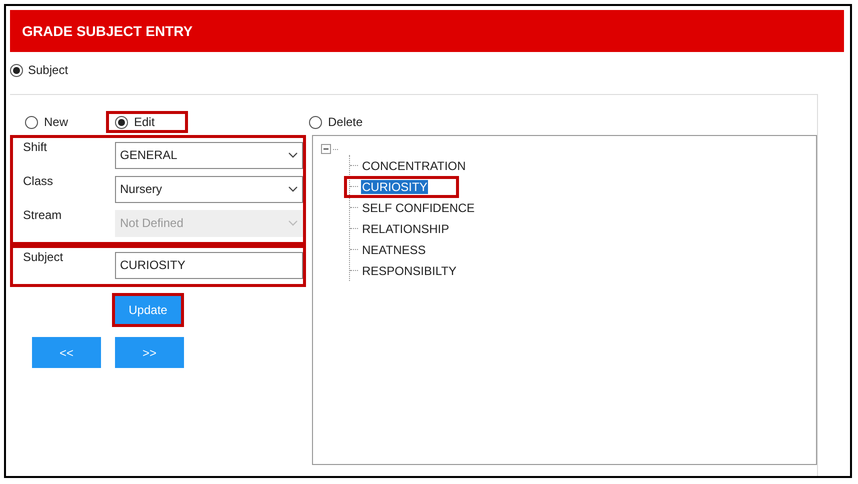 The image size is (858, 484). I want to click on dropdown: GENERAL, so click(209, 155).